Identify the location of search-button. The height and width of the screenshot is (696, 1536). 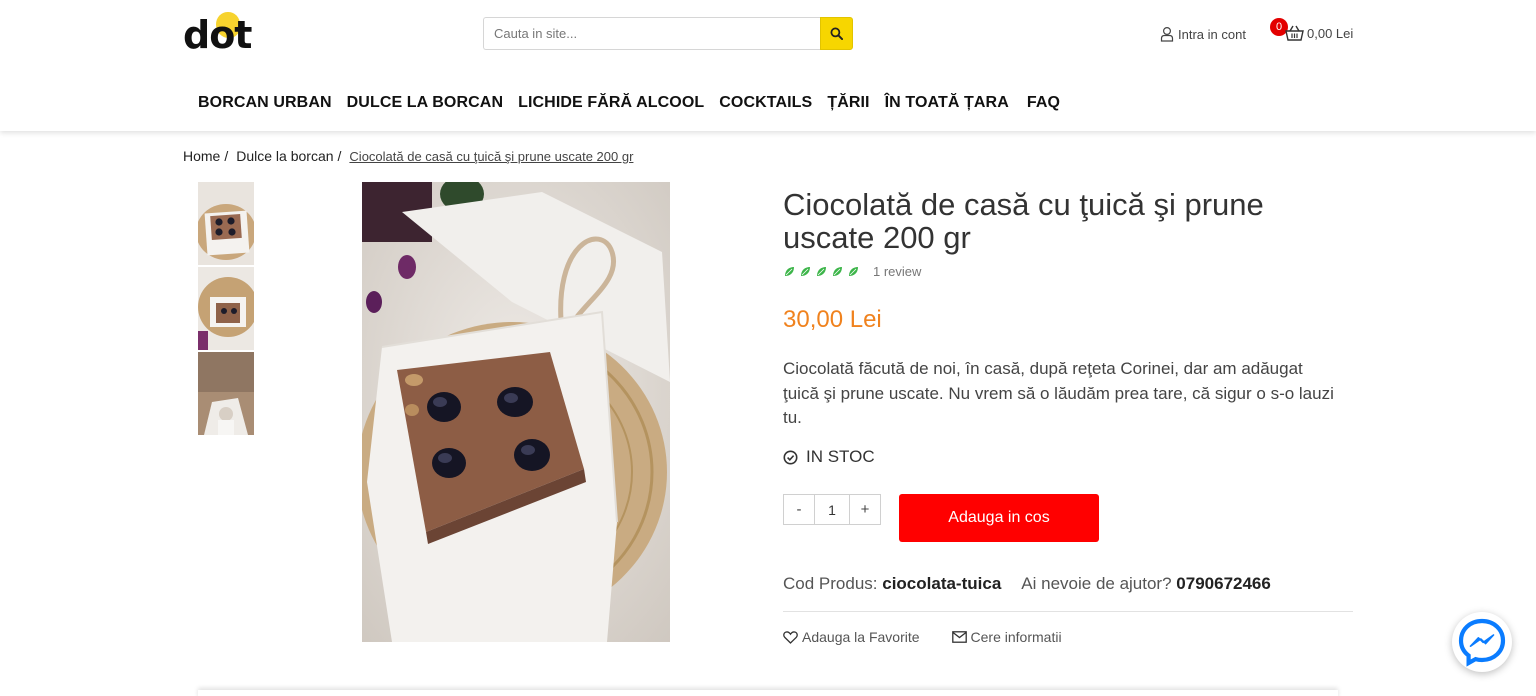
(836, 33).